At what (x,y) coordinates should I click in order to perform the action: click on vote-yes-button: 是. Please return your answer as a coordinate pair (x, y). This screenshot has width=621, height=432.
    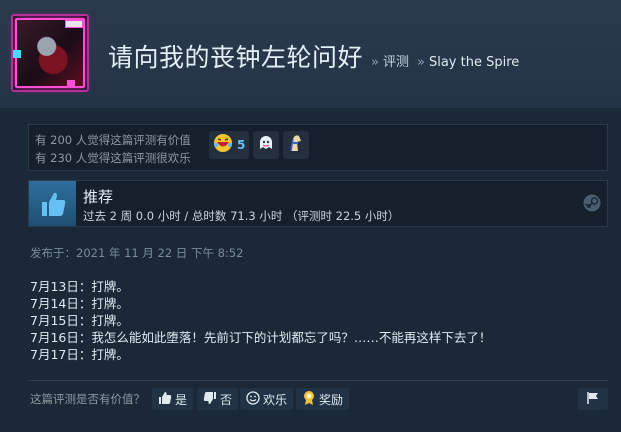
    Looking at the image, I should click on (173, 399).